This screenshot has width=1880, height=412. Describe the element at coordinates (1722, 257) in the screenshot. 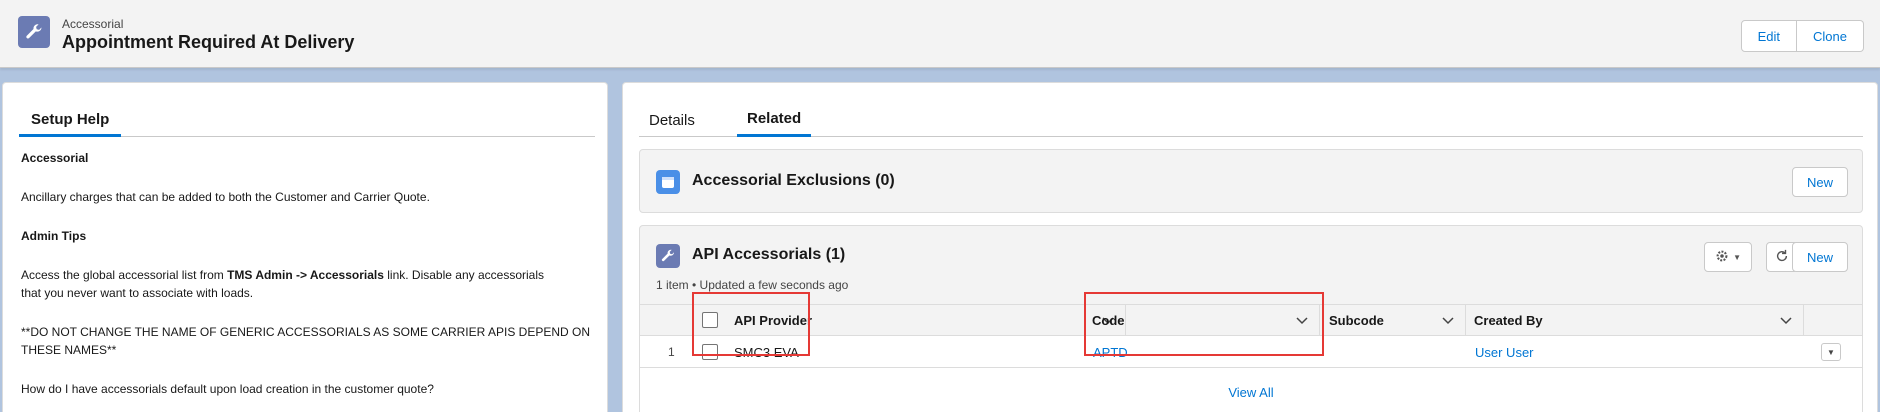

I see `gear-icon` at that location.